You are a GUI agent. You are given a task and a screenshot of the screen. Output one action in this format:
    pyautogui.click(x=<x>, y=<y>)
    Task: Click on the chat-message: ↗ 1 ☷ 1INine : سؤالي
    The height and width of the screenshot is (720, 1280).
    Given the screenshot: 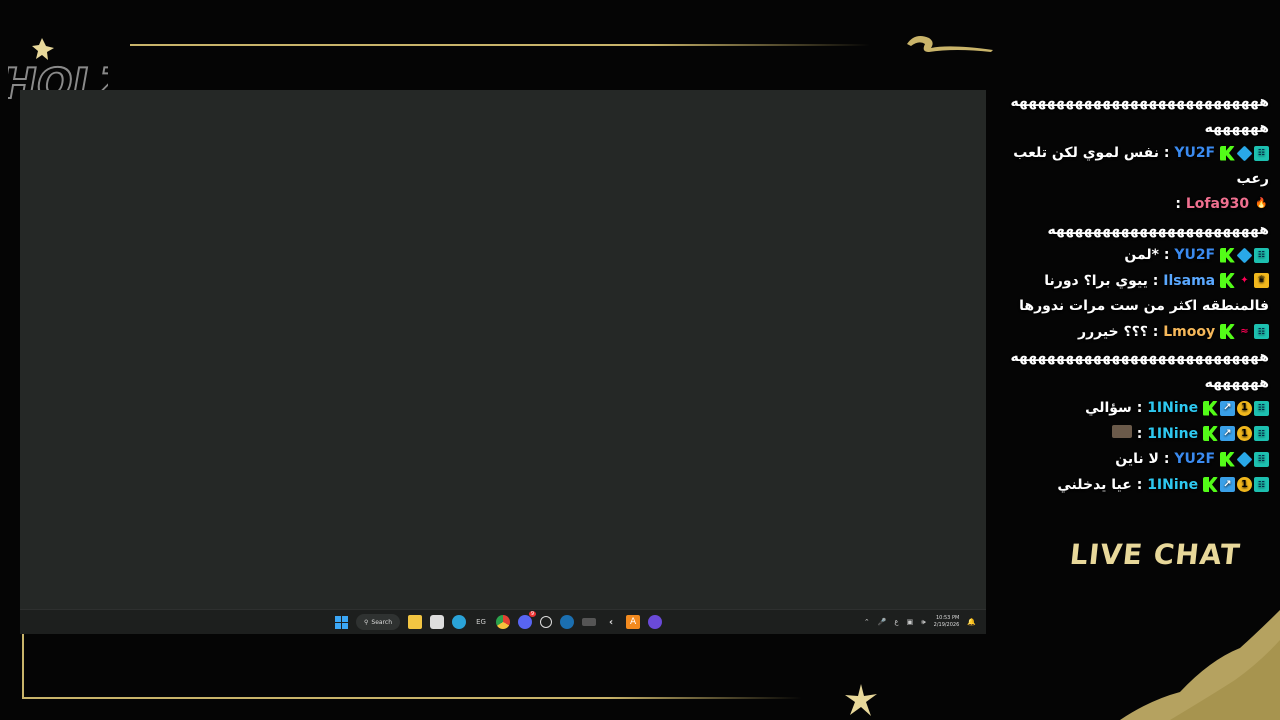 What is the action you would take?
    pyautogui.click(x=1131, y=409)
    